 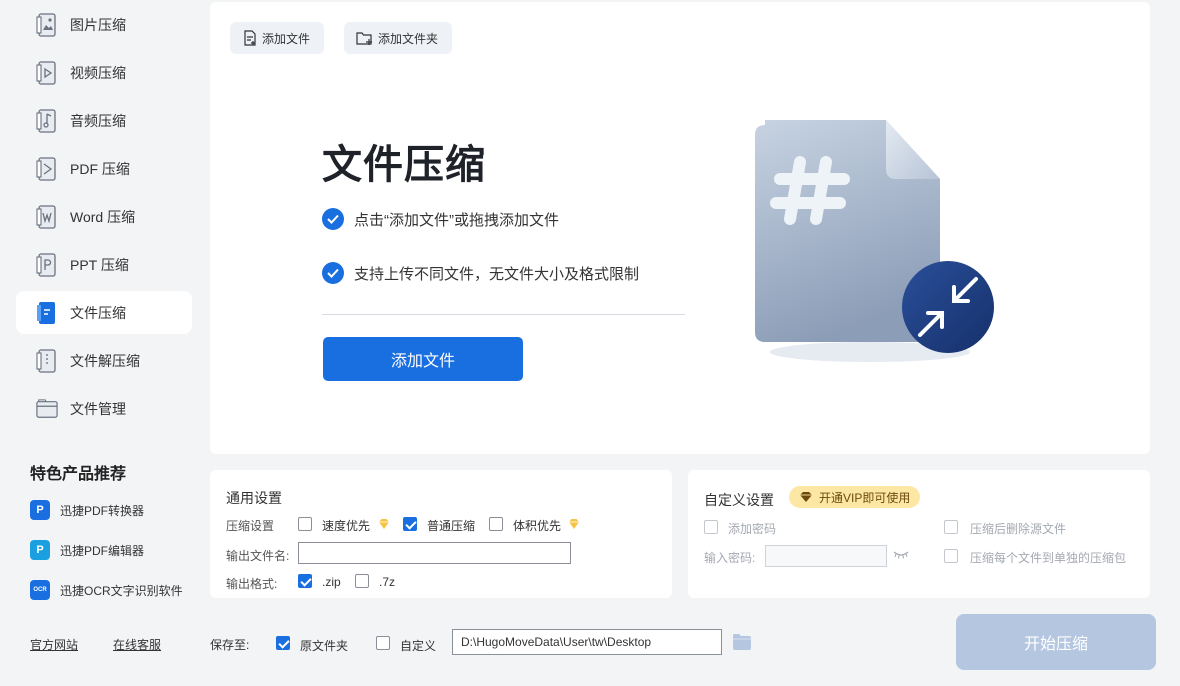 I want to click on promo-title: 特色产品推荐, so click(x=78, y=474).